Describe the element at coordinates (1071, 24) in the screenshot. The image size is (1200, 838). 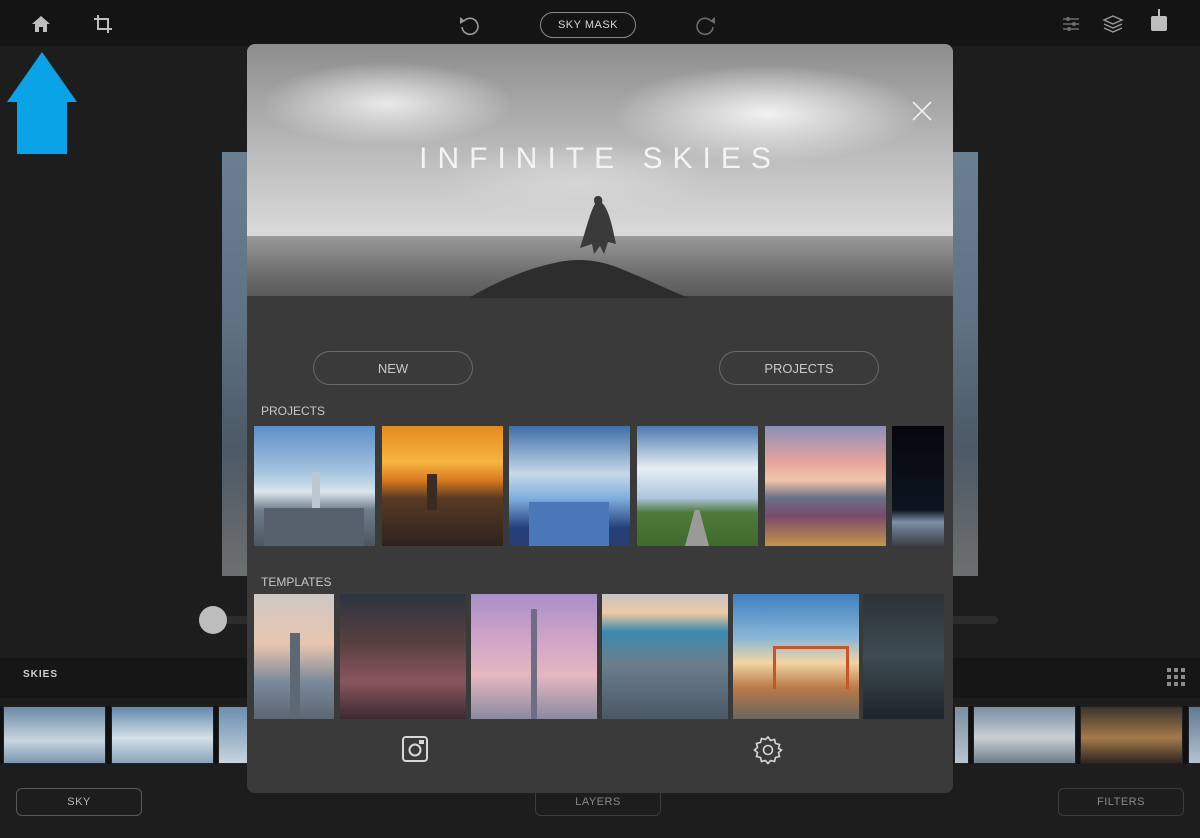
I see `sliders-icon` at that location.